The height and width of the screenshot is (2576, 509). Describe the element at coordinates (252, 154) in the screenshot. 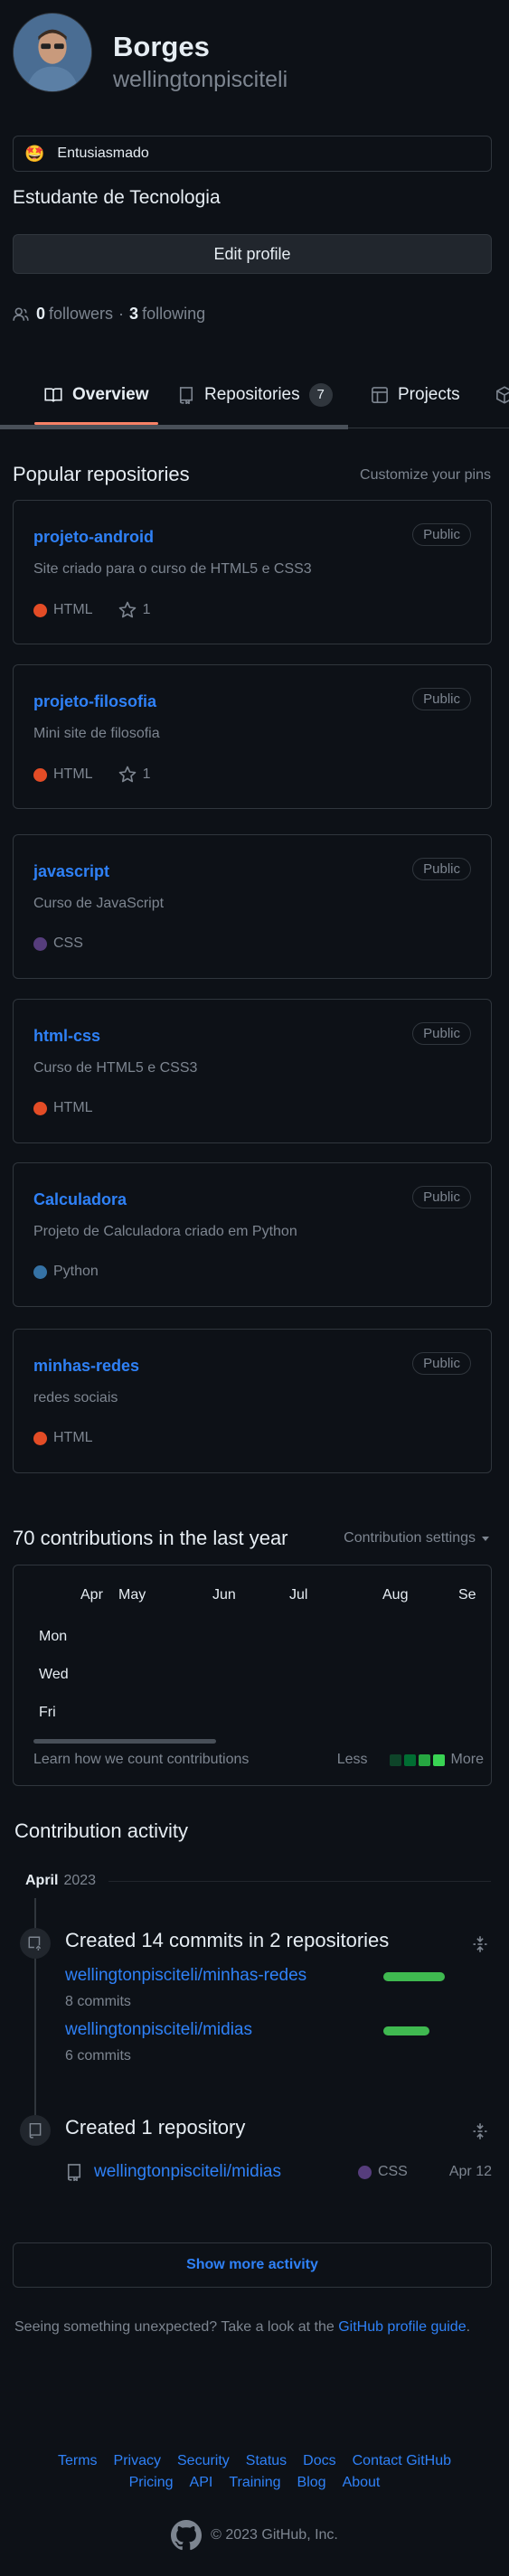

I see `user-status: 🤩 Entusiasmado` at that location.